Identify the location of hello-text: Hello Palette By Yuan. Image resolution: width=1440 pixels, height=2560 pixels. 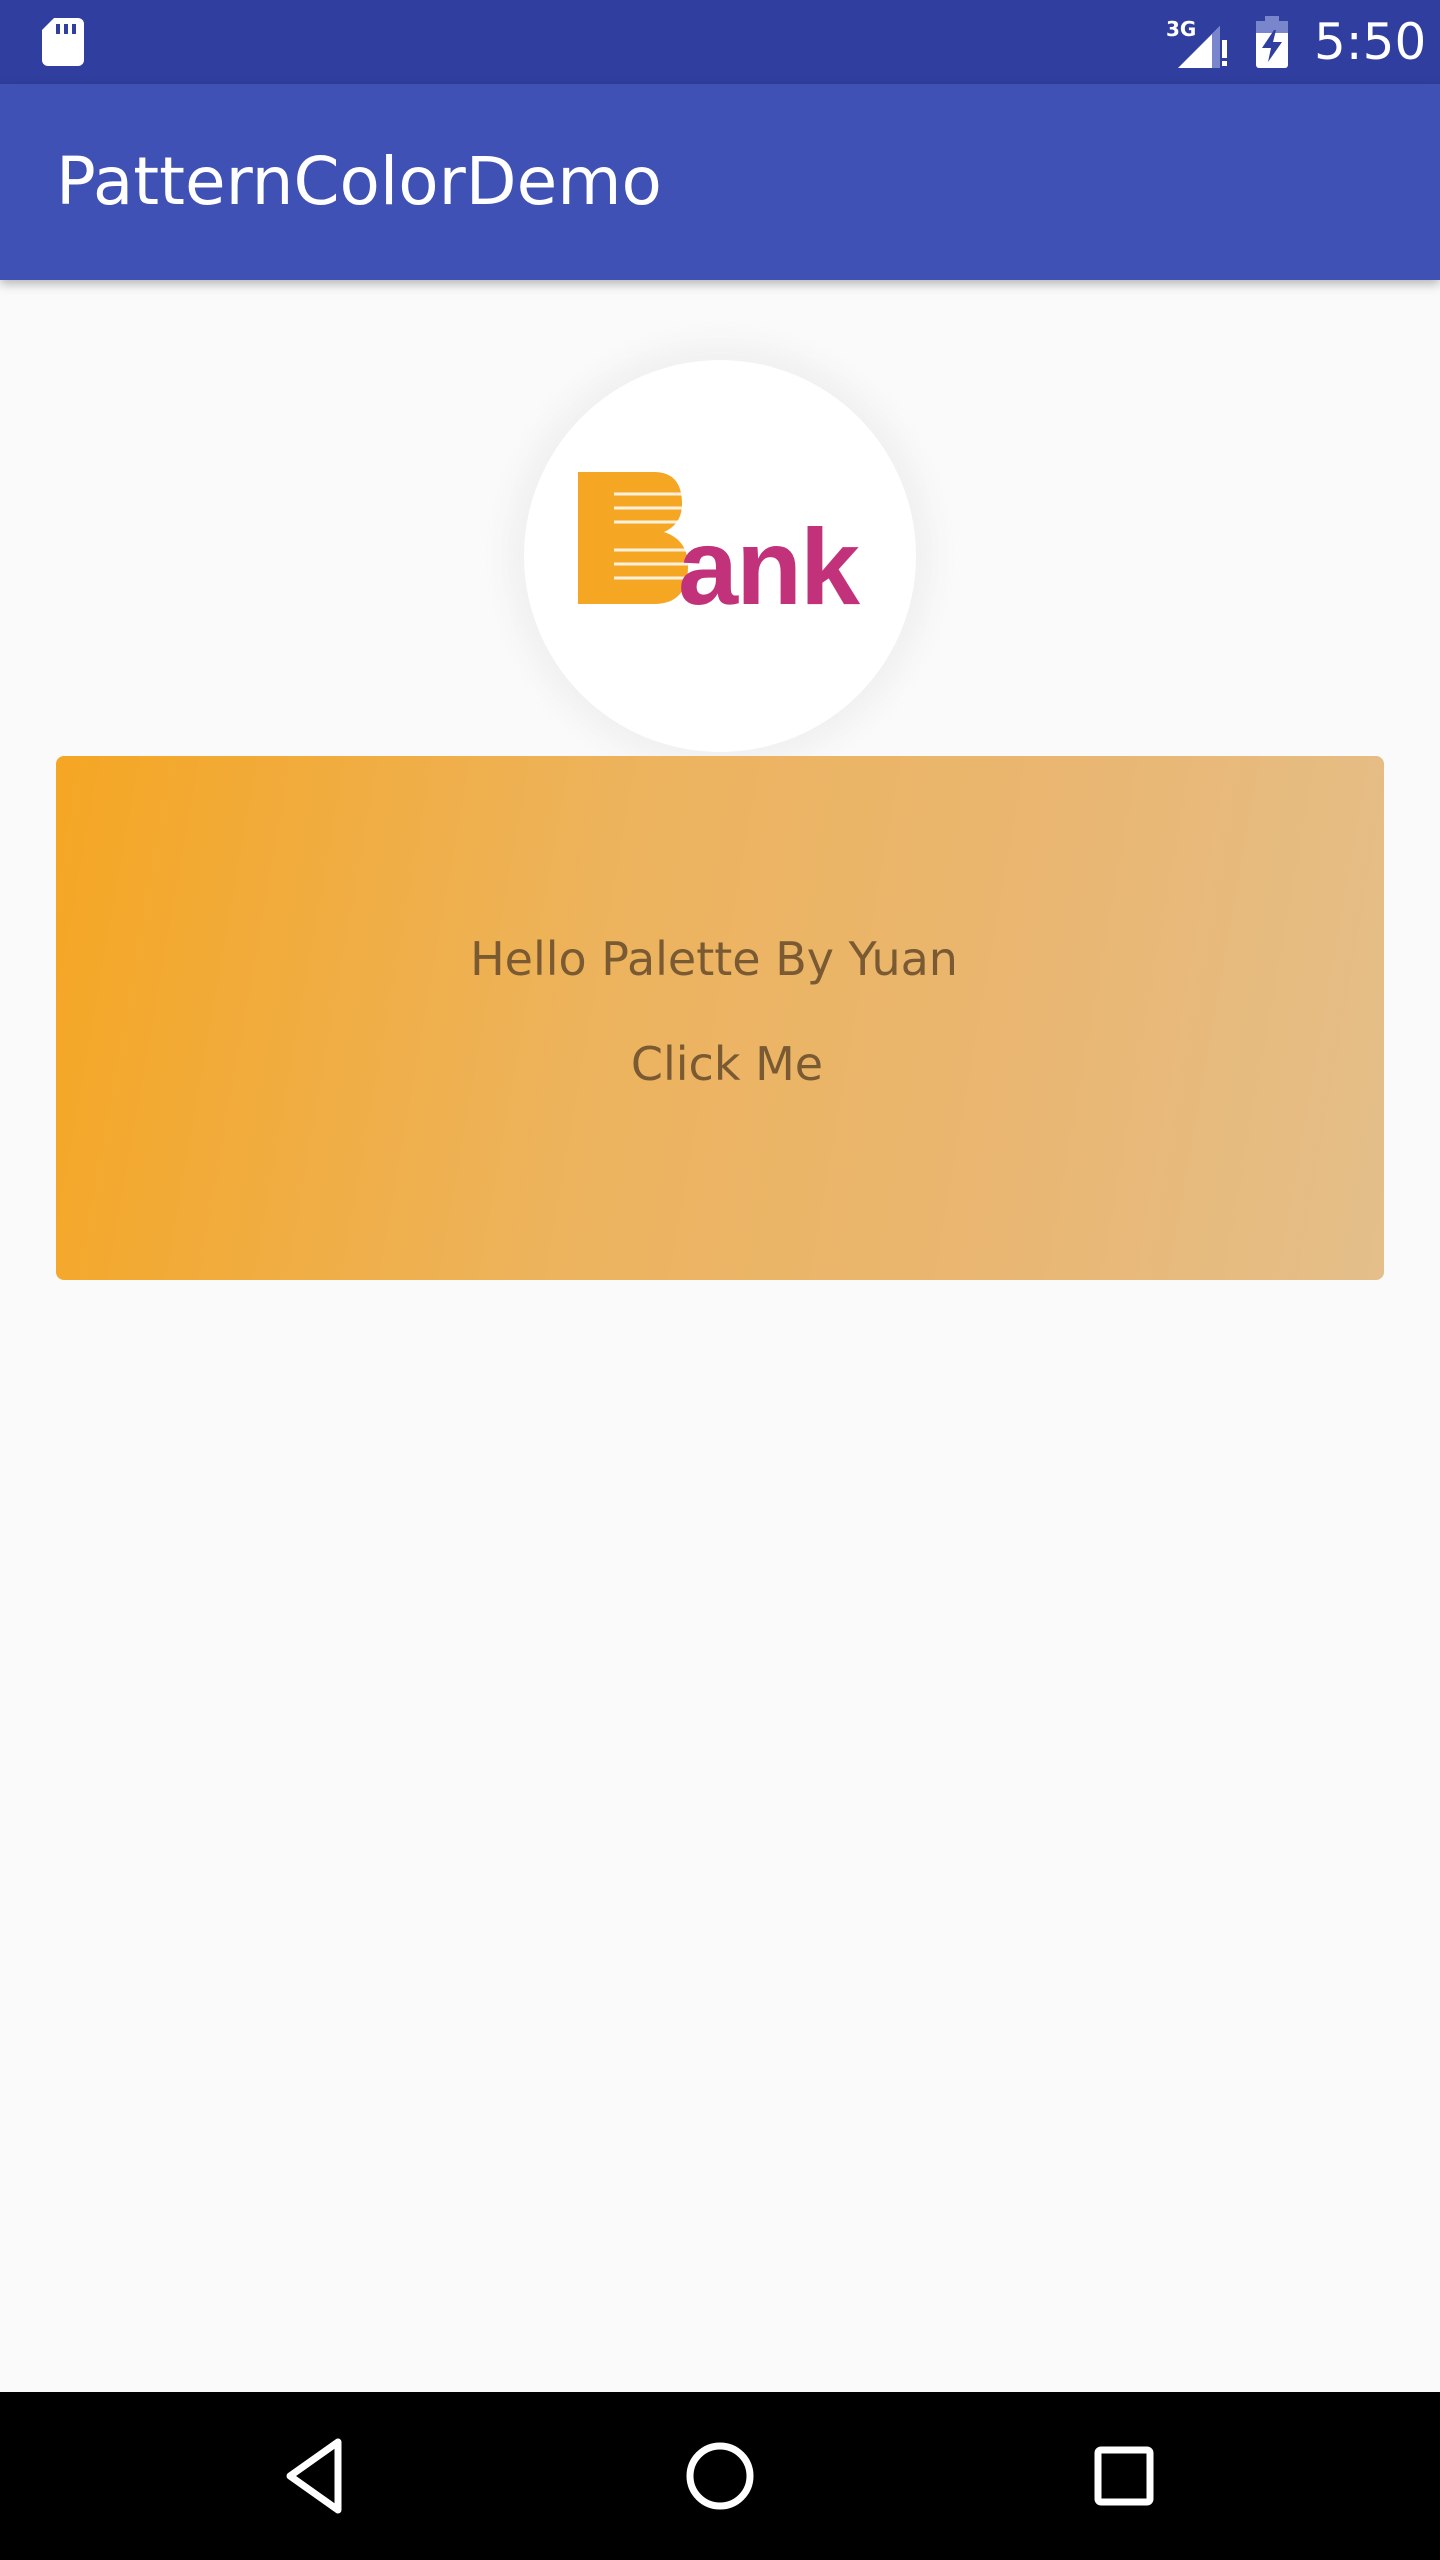
(714, 959).